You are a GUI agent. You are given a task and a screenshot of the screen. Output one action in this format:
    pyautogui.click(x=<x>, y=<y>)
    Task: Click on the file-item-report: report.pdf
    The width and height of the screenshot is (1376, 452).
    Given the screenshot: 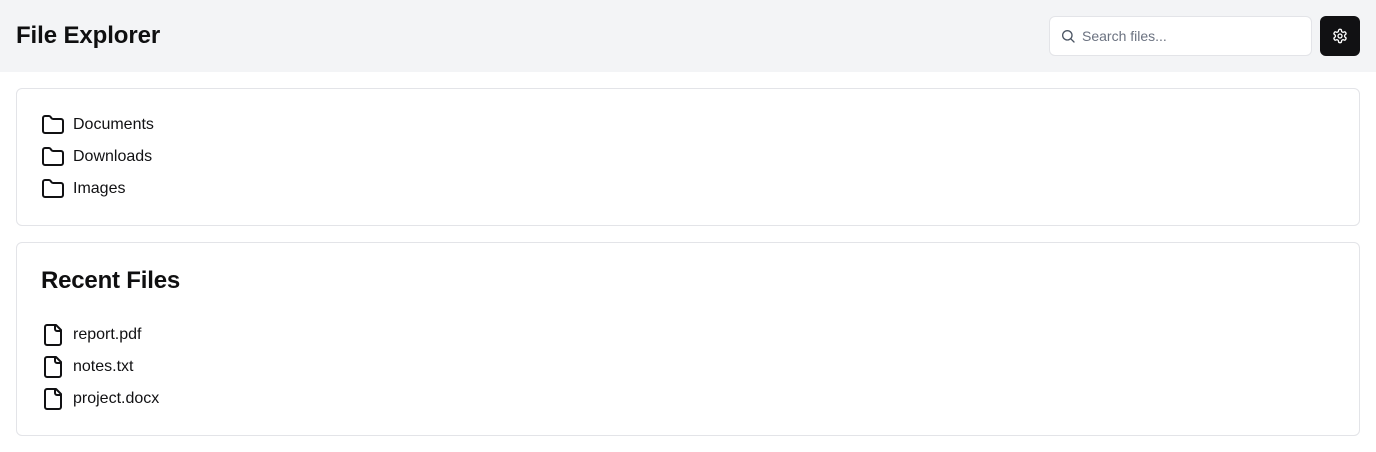 What is the action you would take?
    pyautogui.click(x=91, y=335)
    